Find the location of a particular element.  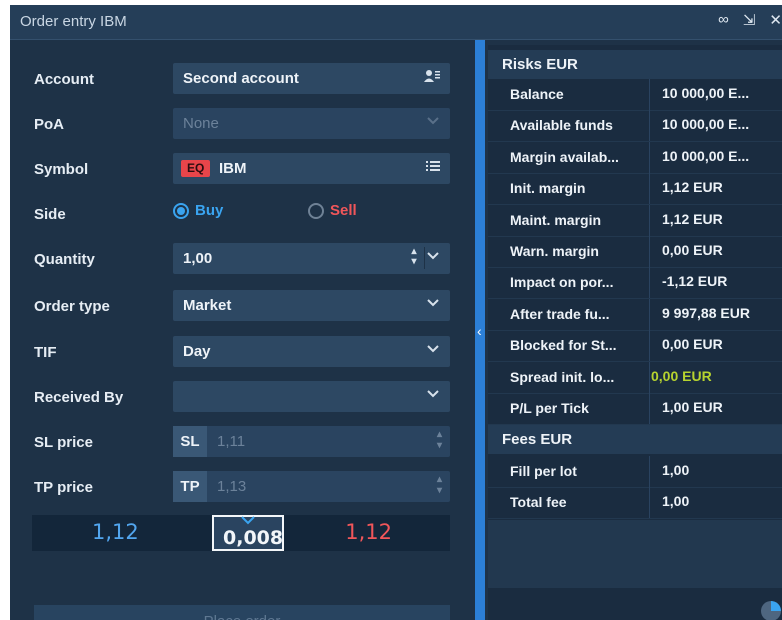

poa-label: PoA is located at coordinates (49, 124).